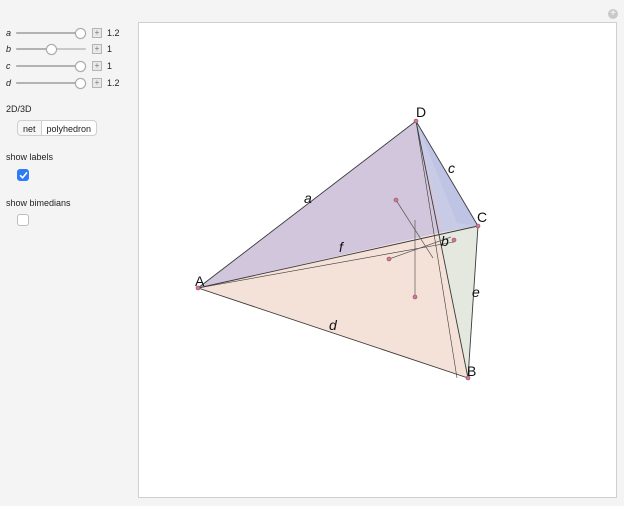 This screenshot has height=506, width=624. I want to click on slider-d-label: d, so click(9, 83).